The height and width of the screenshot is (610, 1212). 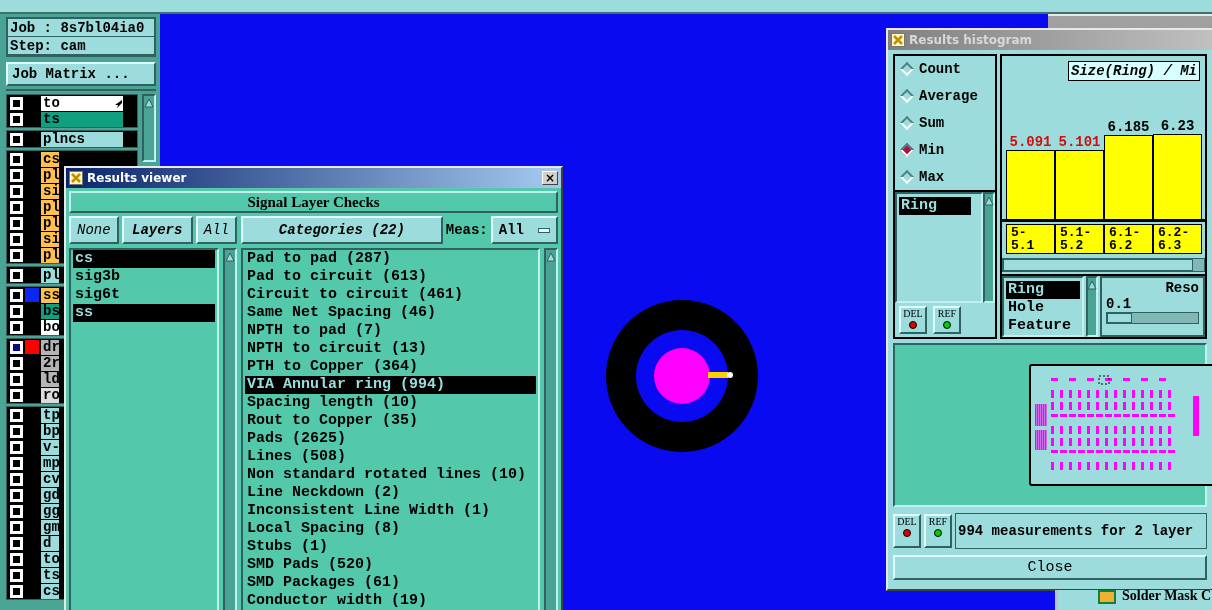 I want to click on layer-item: cs, so click(x=144, y=259).